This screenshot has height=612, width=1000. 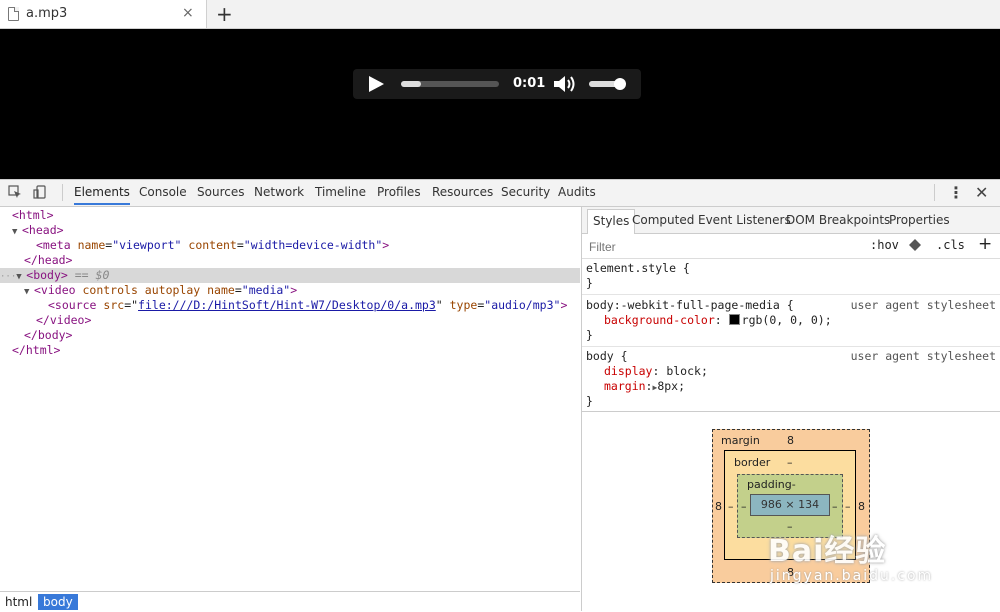 I want to click on devtools-tab-audits: Audits, so click(x=577, y=192).